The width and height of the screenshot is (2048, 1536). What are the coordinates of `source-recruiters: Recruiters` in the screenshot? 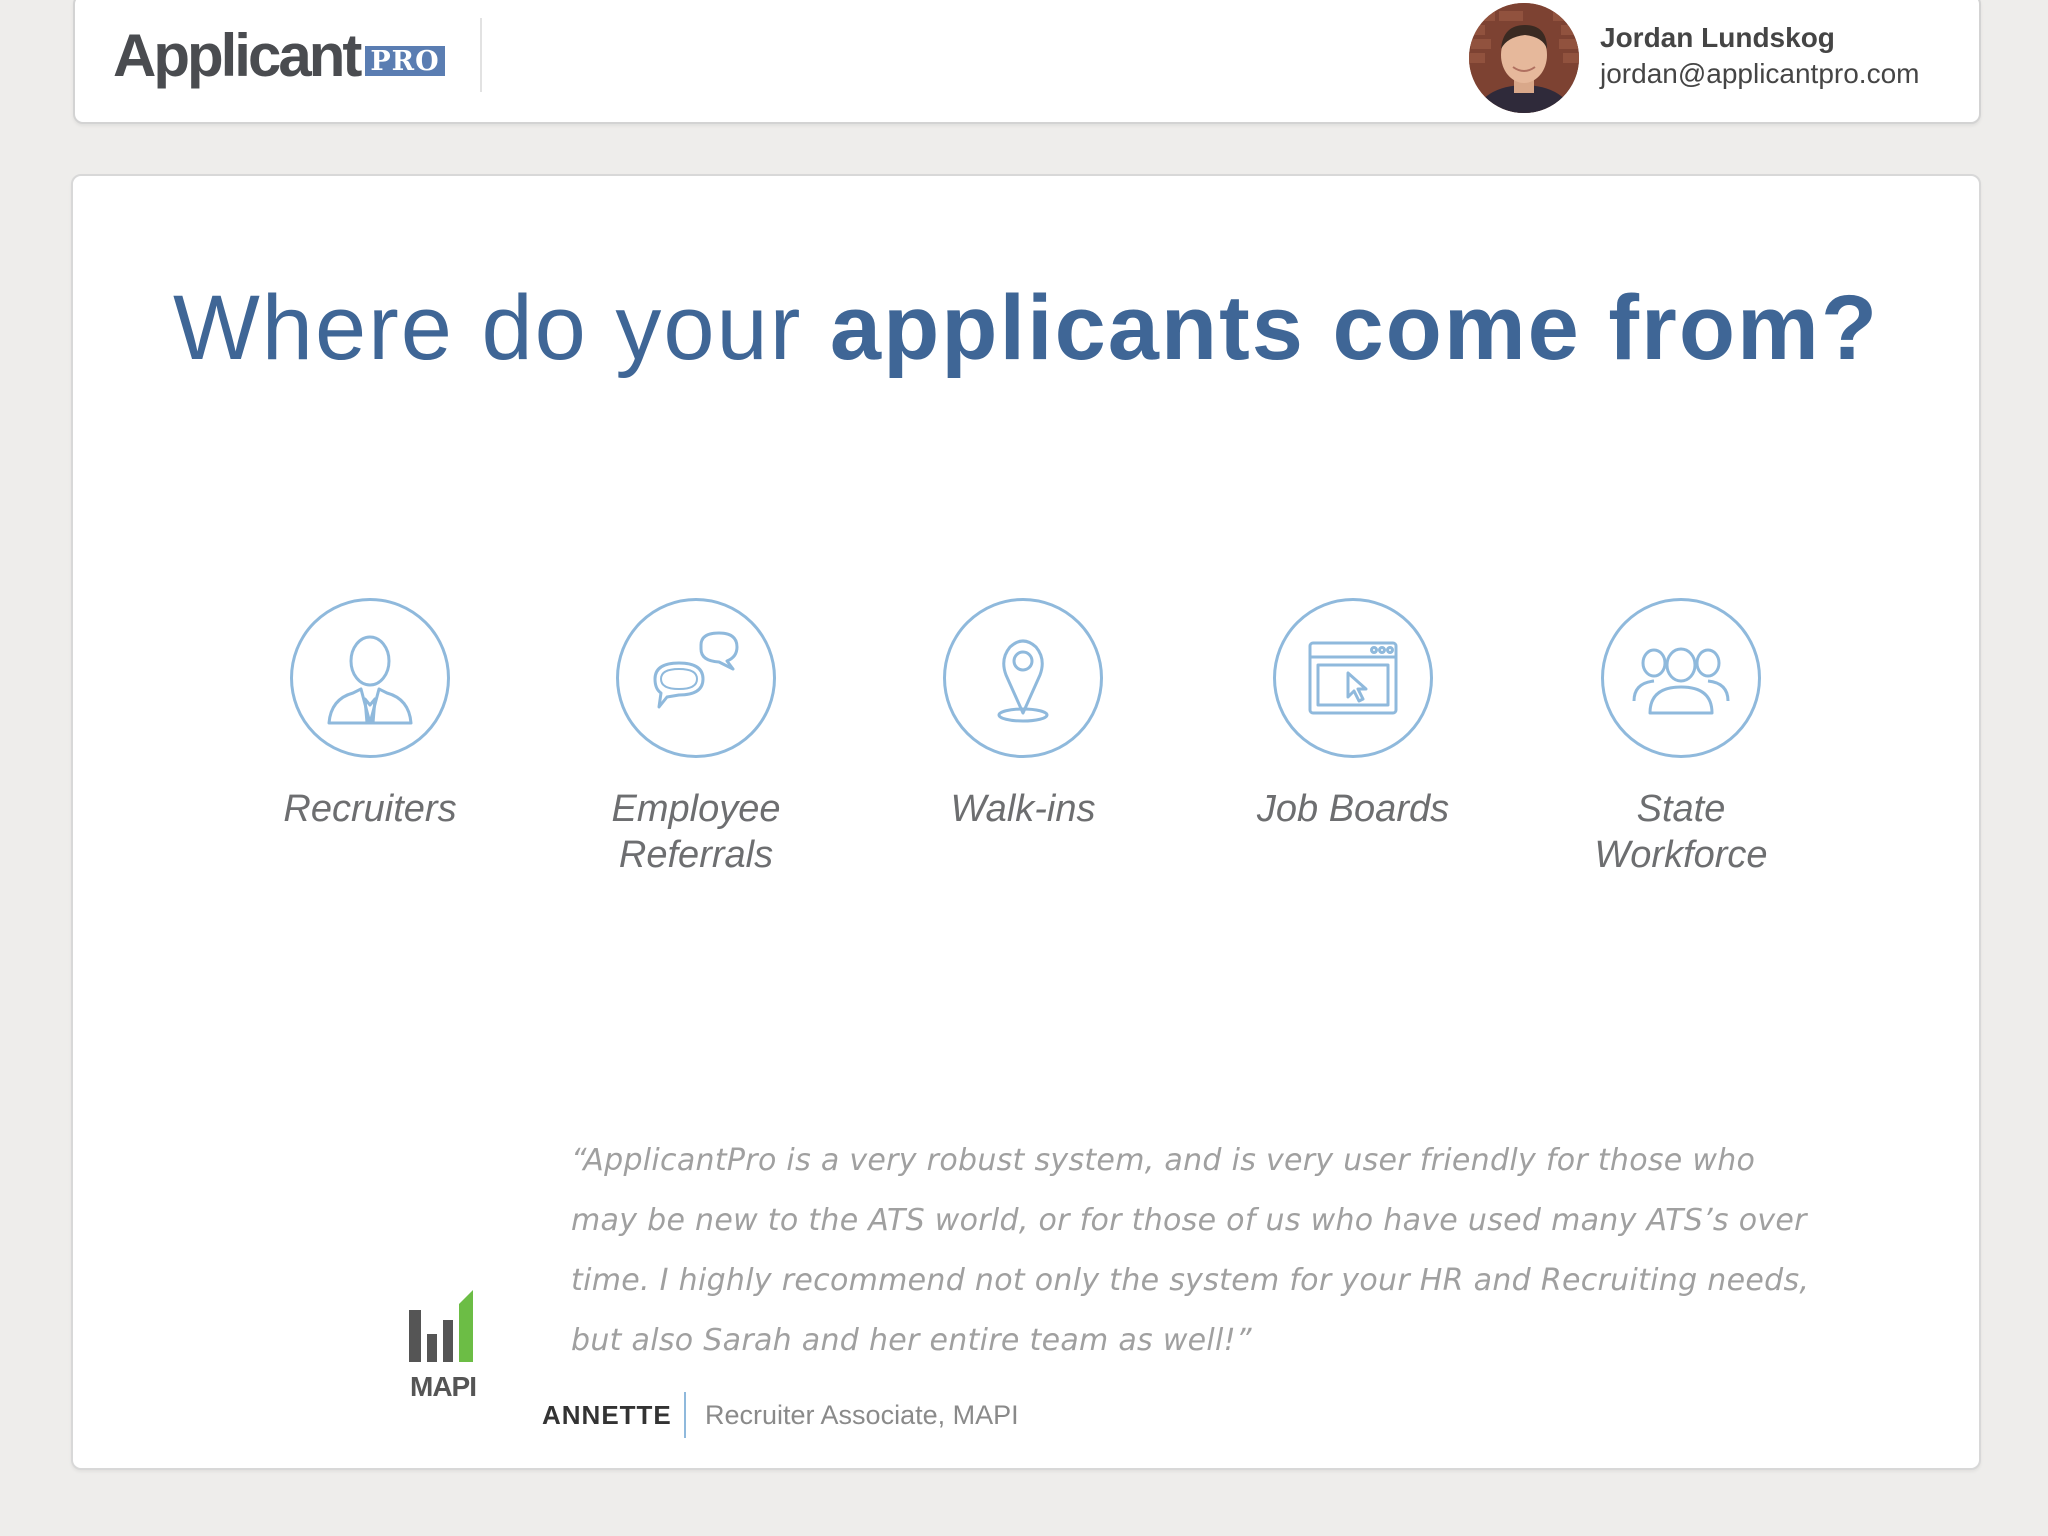 It's located at (370, 715).